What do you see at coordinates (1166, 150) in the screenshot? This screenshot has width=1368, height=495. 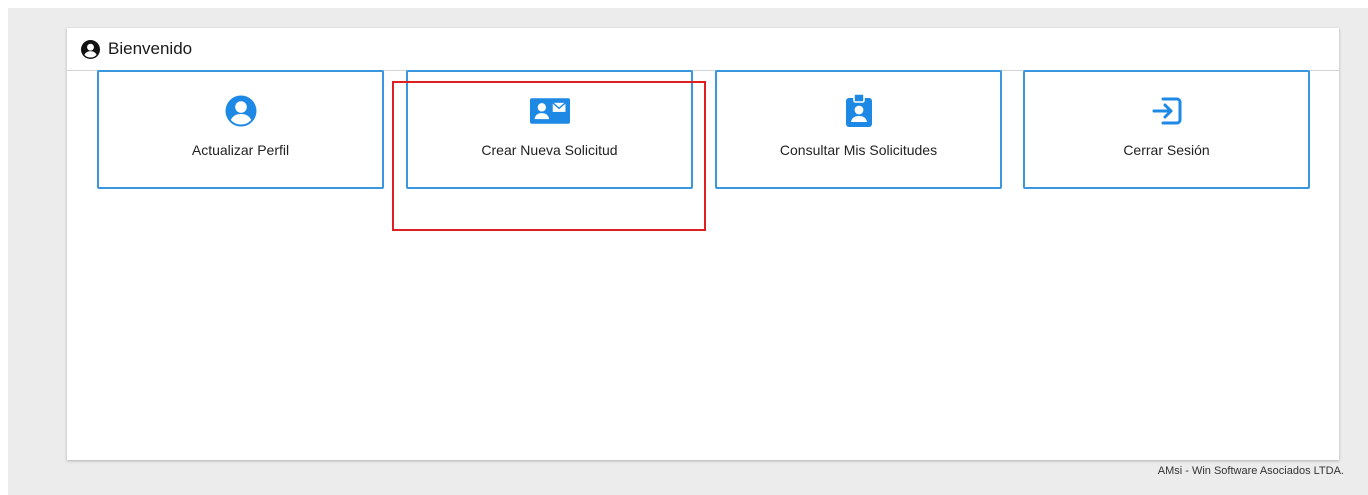 I see `tile-label: Cerrar Sesión` at bounding box center [1166, 150].